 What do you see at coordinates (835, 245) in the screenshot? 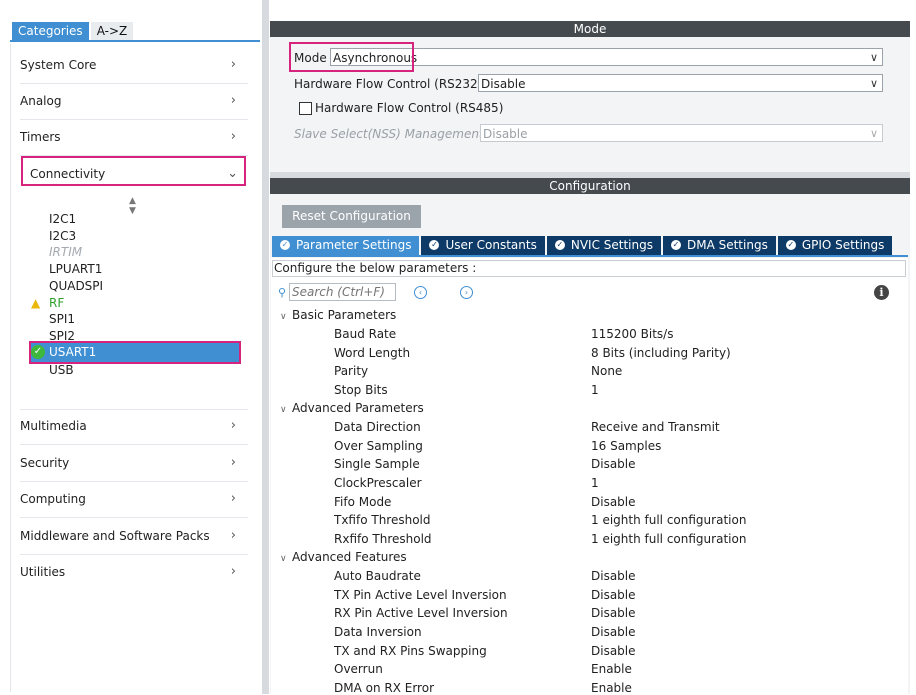
I see `tab-gpio-settings: ✓ GPIO Settings` at bounding box center [835, 245].